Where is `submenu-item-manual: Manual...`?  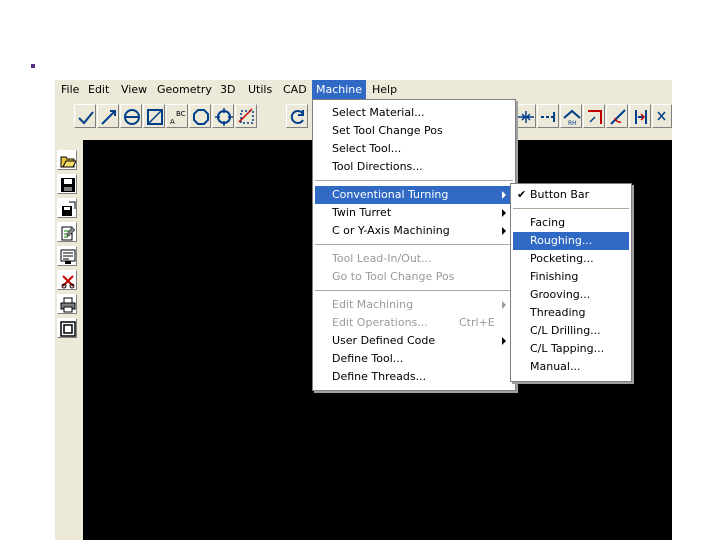
submenu-item-manual: Manual... is located at coordinates (571, 367).